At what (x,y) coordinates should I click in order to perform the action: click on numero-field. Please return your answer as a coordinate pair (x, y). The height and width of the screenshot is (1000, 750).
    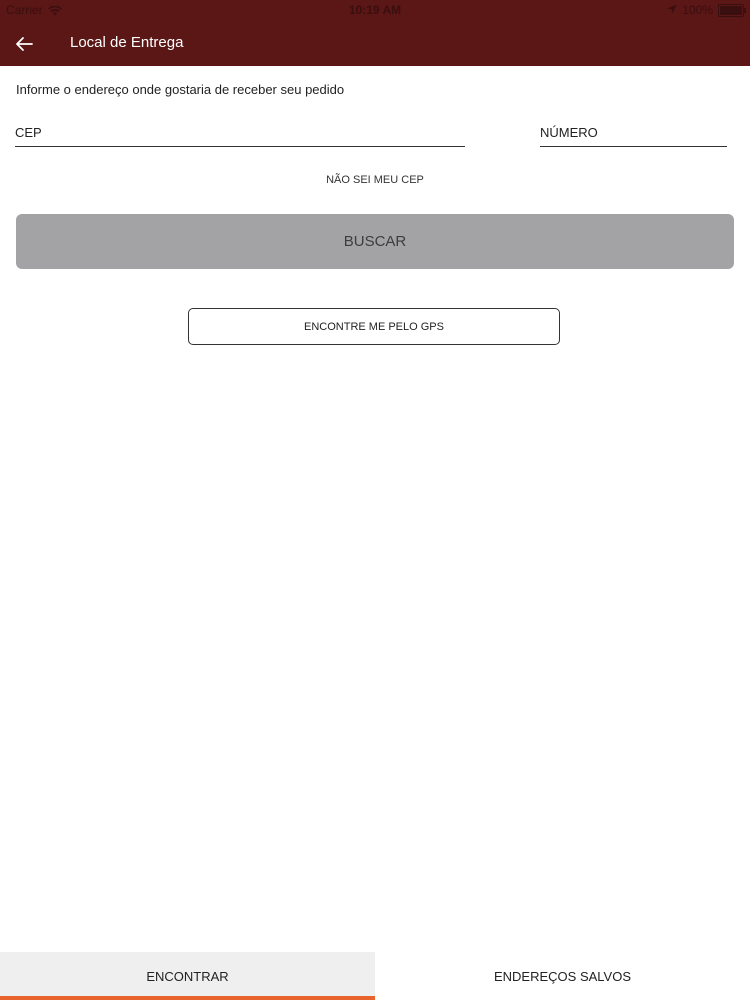
    Looking at the image, I should click on (633, 132).